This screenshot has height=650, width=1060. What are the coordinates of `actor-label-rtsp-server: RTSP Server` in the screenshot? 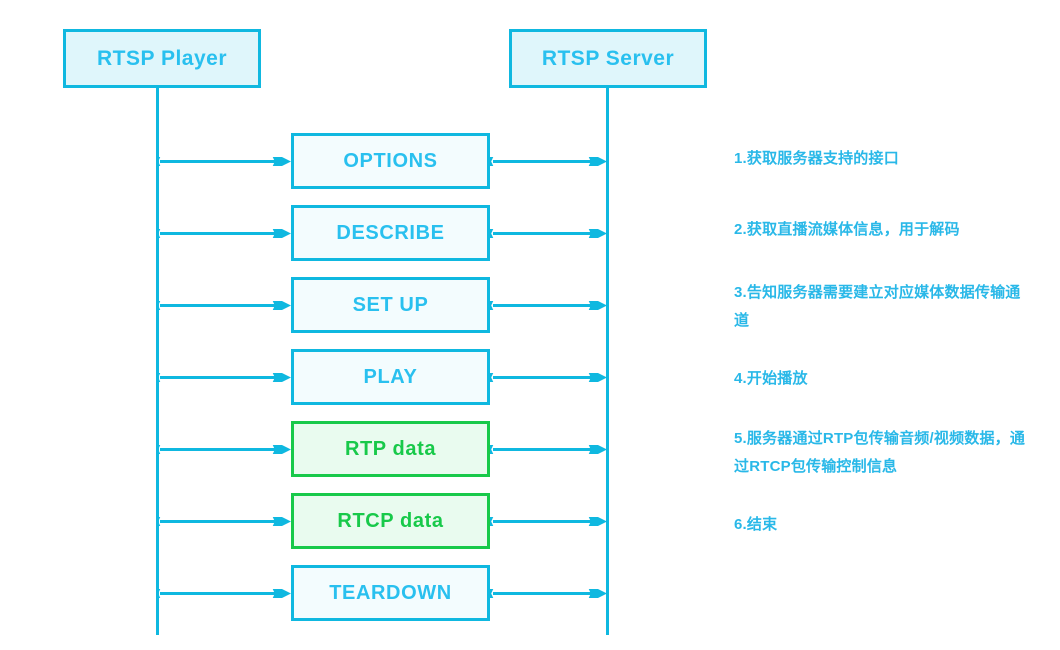 It's located at (608, 58).